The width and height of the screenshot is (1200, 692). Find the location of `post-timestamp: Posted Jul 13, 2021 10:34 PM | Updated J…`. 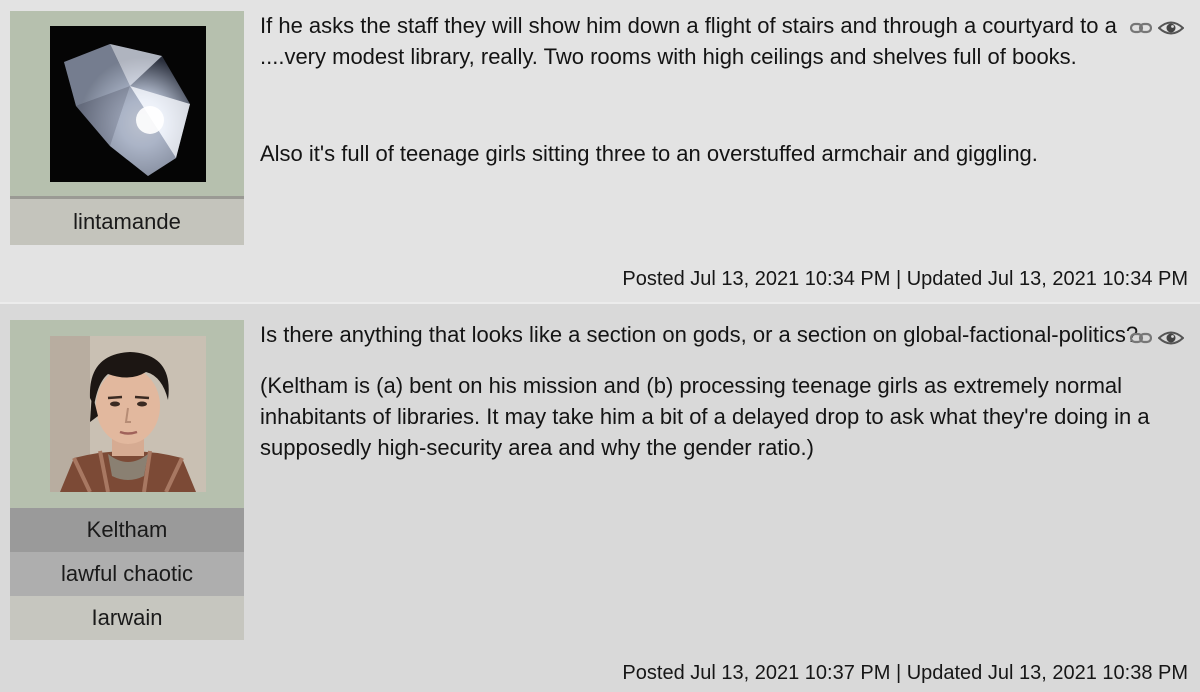

post-timestamp: Posted Jul 13, 2021 10:34 PM | Updated J… is located at coordinates (905, 279).